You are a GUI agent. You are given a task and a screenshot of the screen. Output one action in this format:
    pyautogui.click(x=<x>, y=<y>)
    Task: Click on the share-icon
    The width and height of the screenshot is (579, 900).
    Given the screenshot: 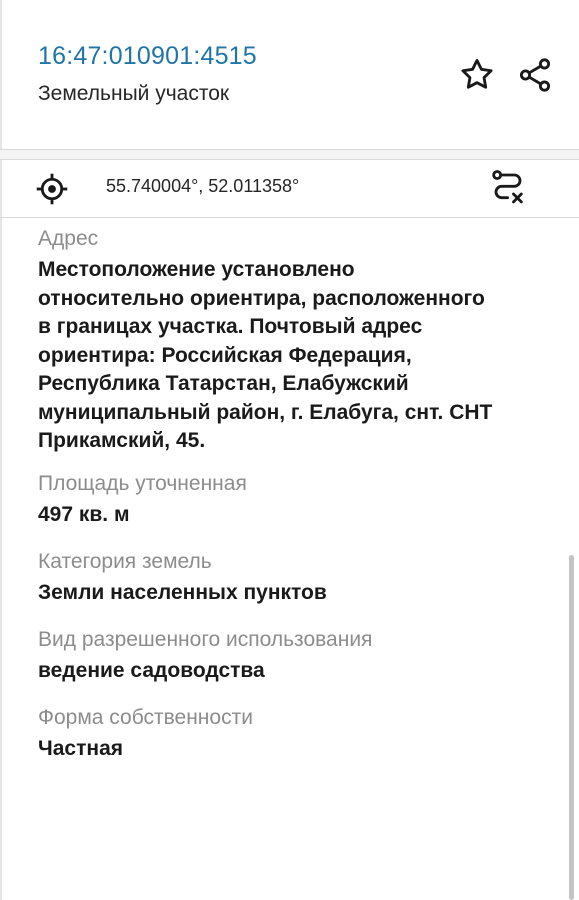 What is the action you would take?
    pyautogui.click(x=535, y=75)
    